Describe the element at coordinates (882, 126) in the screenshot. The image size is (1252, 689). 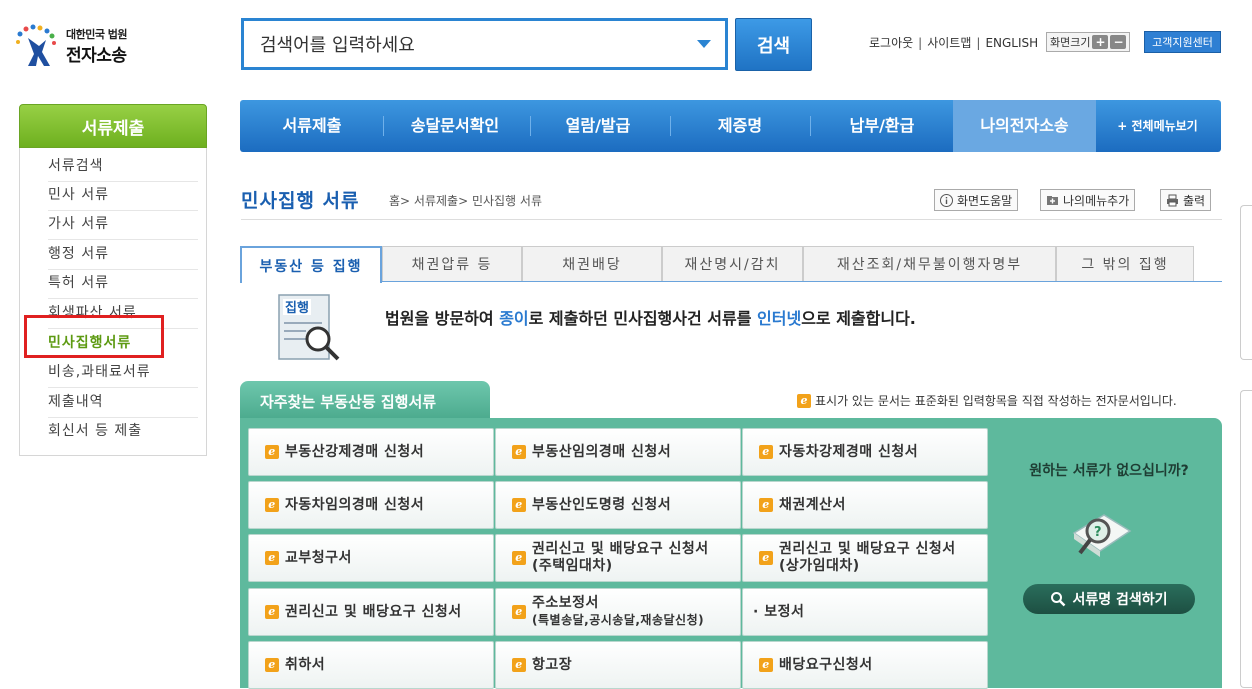
I see `nav-payment-refund: 납부/환급` at that location.